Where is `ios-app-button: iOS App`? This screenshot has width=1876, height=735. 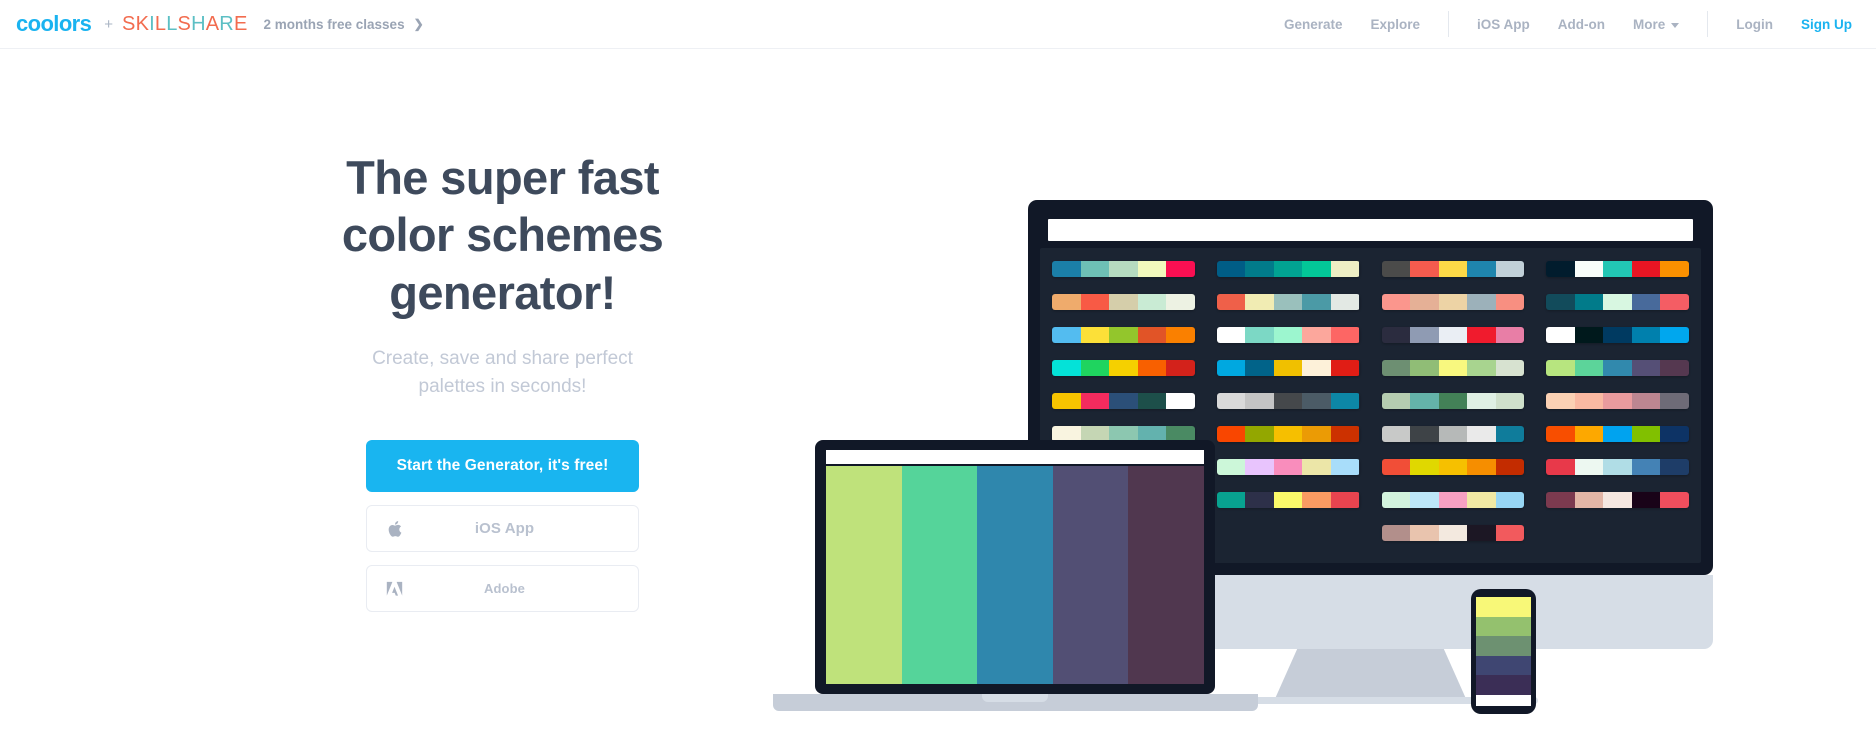 ios-app-button: iOS App is located at coordinates (502, 529).